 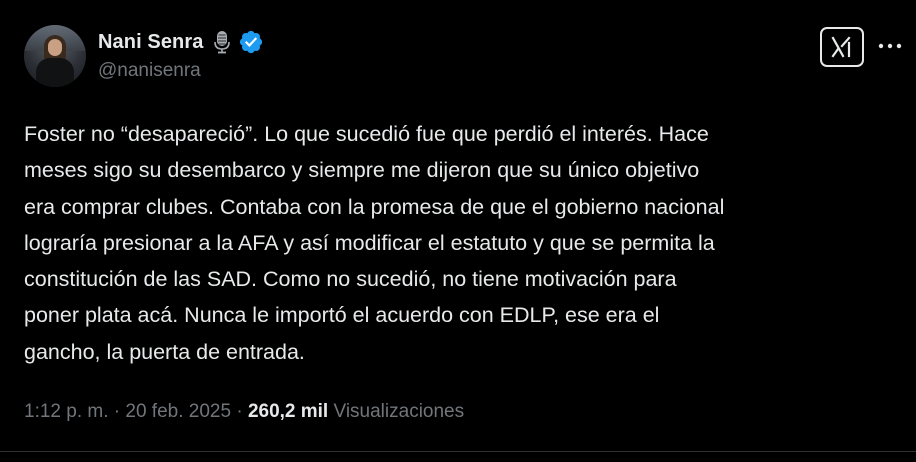 What do you see at coordinates (251, 42) in the screenshot?
I see `verified-badge-icon` at bounding box center [251, 42].